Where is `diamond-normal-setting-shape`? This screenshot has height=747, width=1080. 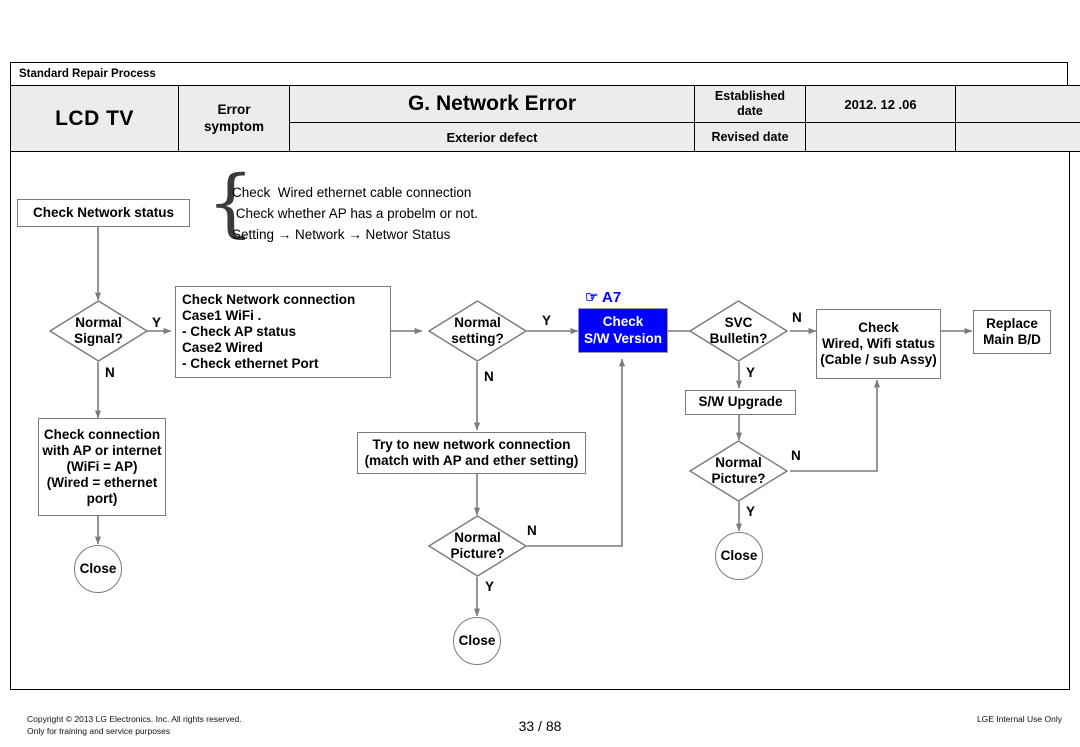 diamond-normal-setting-shape is located at coordinates (477, 331).